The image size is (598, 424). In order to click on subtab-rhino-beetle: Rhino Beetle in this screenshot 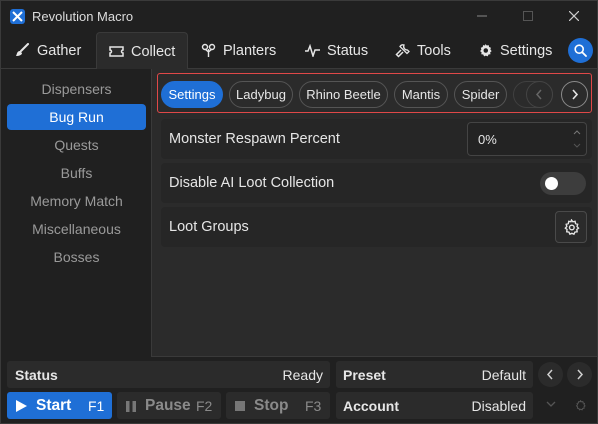, I will do `click(343, 94)`.